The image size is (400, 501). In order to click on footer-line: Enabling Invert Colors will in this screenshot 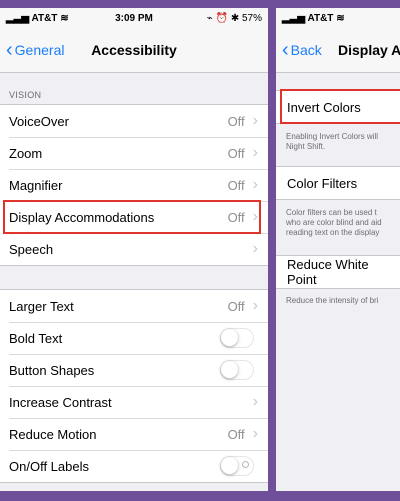, I will do `click(332, 136)`.